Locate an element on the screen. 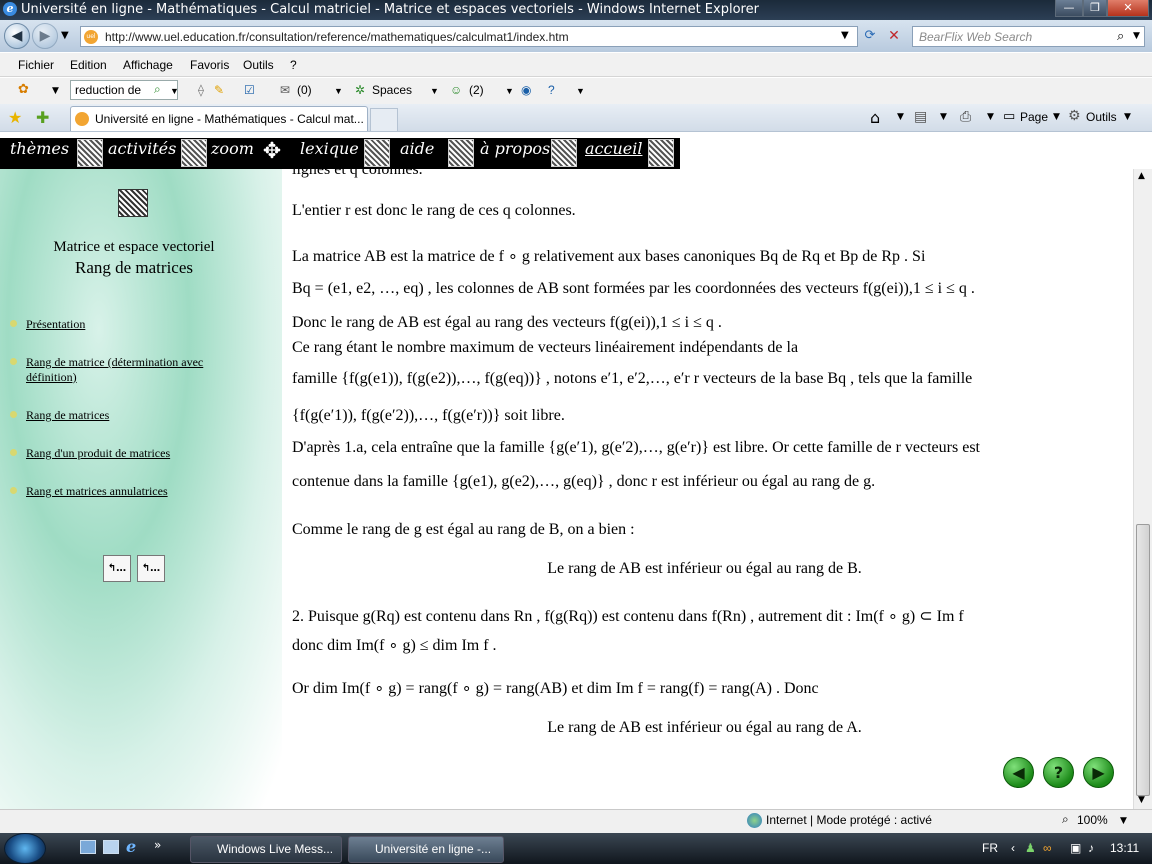 The height and width of the screenshot is (864, 1152). scroll-thumb is located at coordinates (1143, 660).